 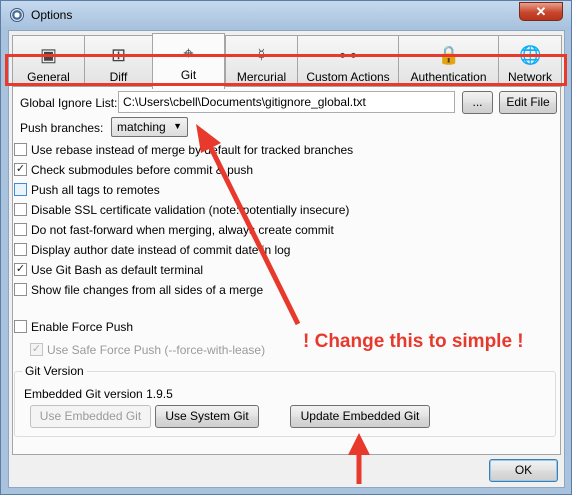 I want to click on tab-diff: ⊞ Diff, so click(x=118, y=61).